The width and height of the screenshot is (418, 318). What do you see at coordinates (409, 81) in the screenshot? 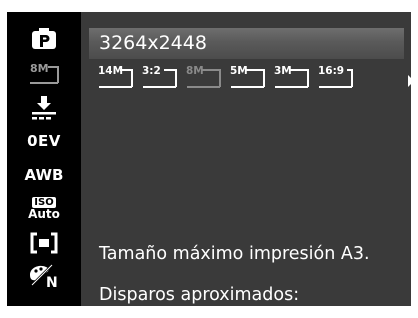
I see `arrow-right-icon` at bounding box center [409, 81].